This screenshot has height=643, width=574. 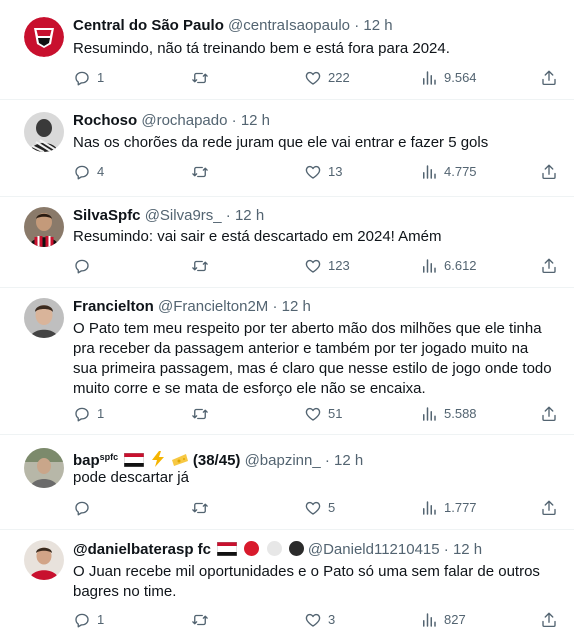 What do you see at coordinates (109, 457) in the screenshot?
I see `name-superscript: spfc` at bounding box center [109, 457].